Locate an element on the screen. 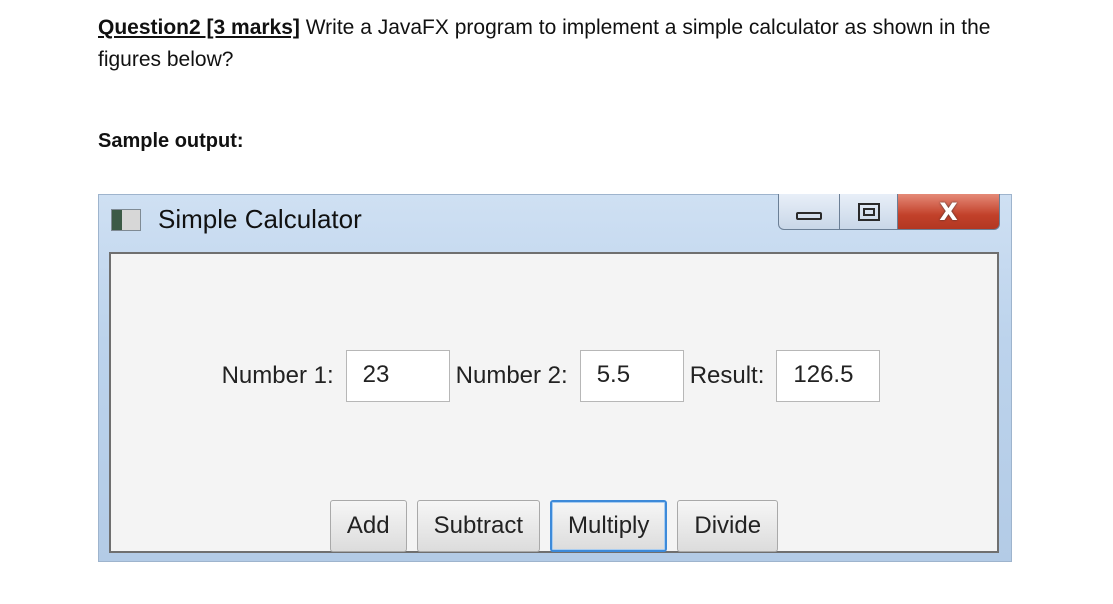 The height and width of the screenshot is (604, 1113). question-heading: Question2 [3 marks] is located at coordinates (199, 27).